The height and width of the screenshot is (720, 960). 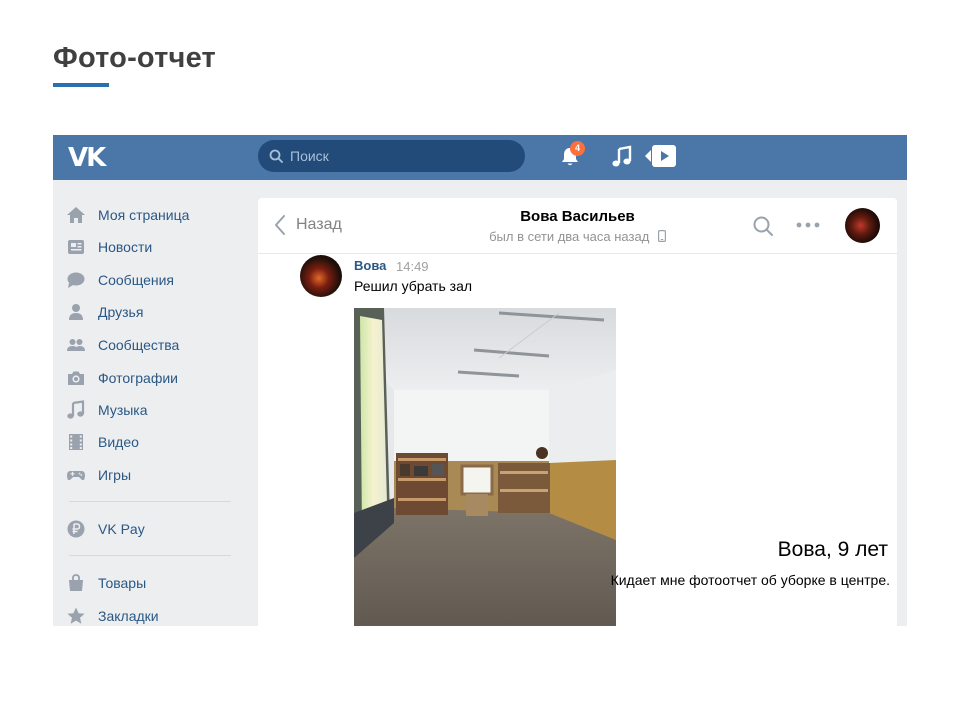 What do you see at coordinates (569, 236) in the screenshot?
I see `peer-status-text: был в сети два часа назад` at bounding box center [569, 236].